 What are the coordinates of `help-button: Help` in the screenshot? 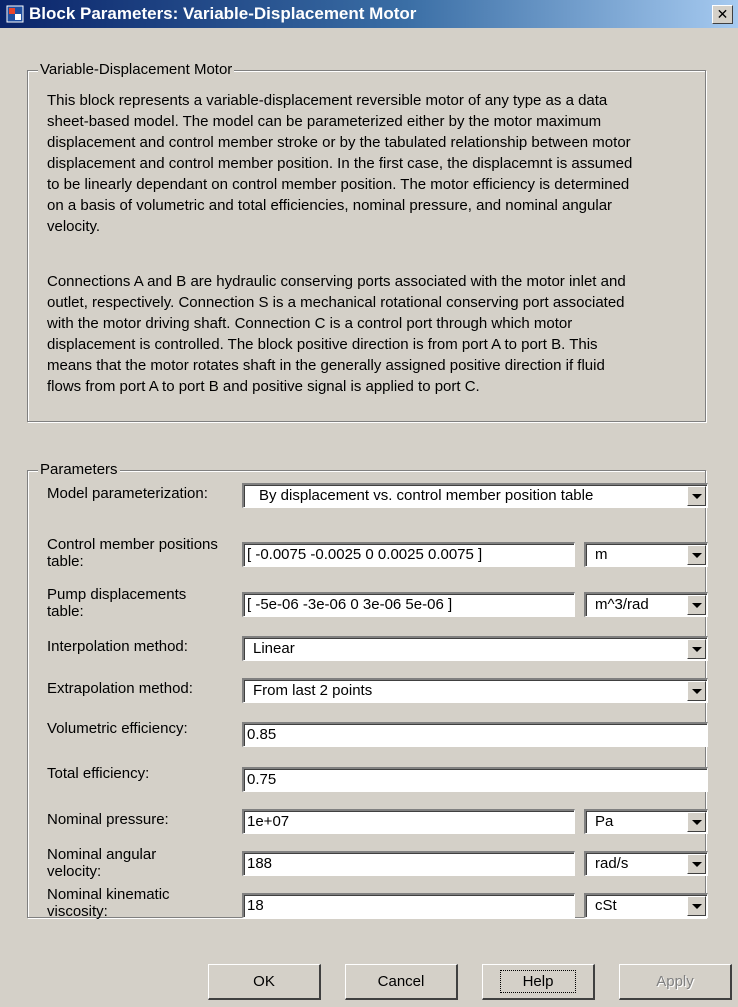 It's located at (538, 982).